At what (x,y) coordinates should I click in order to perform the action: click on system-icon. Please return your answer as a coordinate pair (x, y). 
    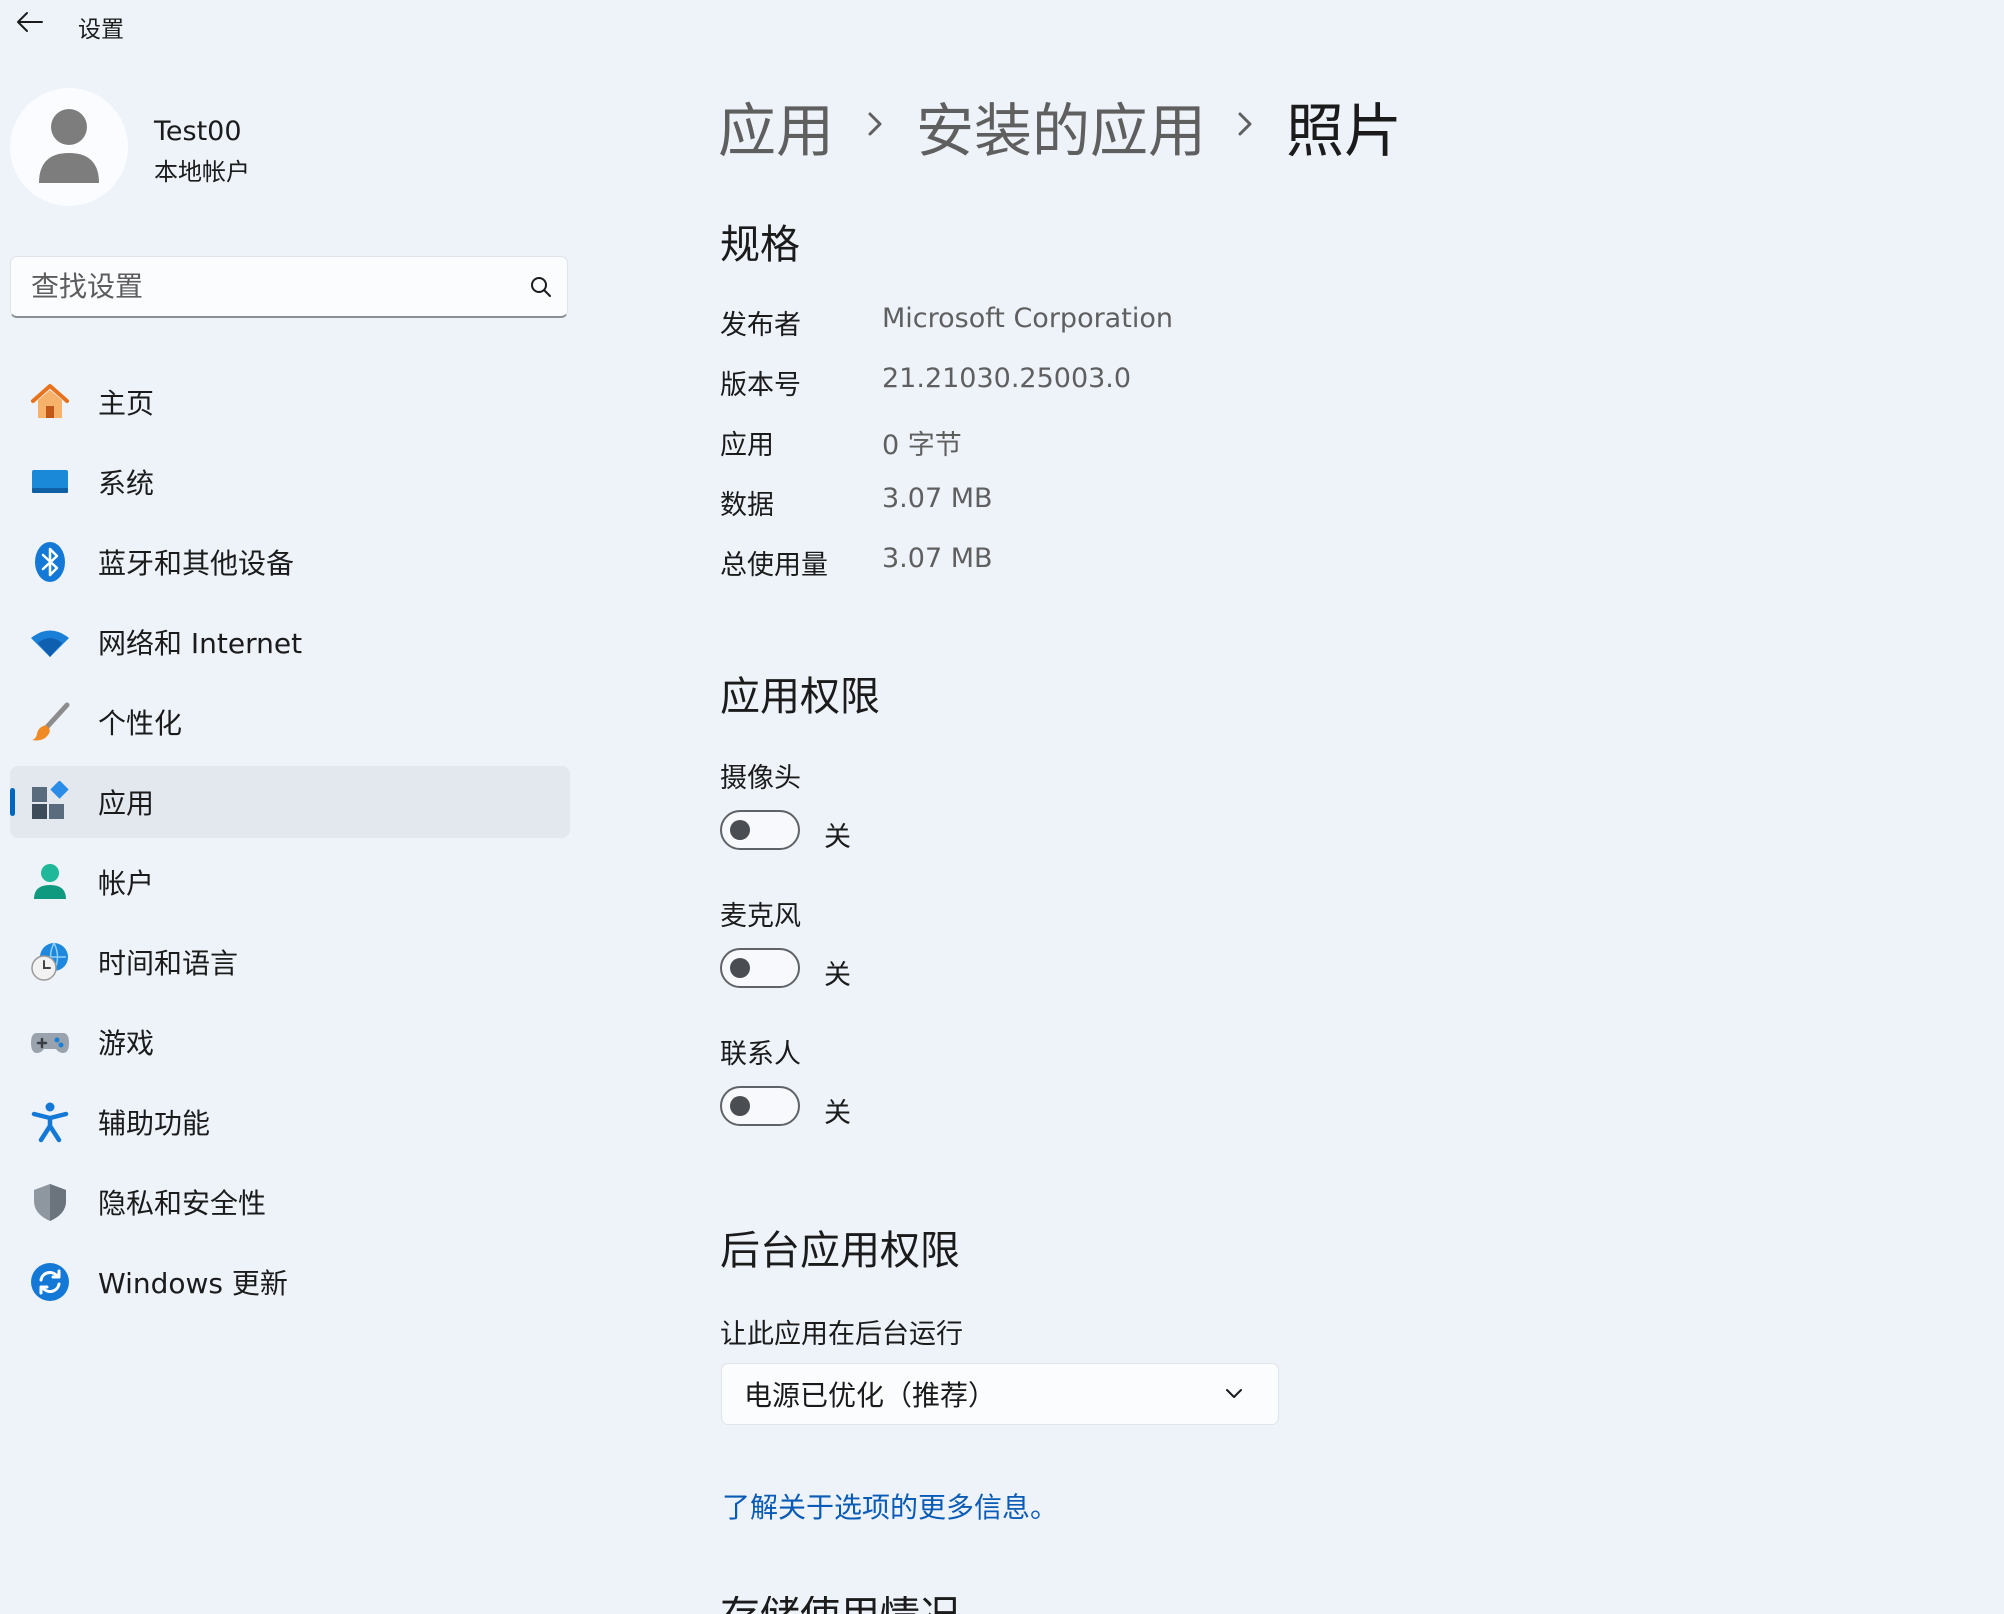
    Looking at the image, I should click on (50, 482).